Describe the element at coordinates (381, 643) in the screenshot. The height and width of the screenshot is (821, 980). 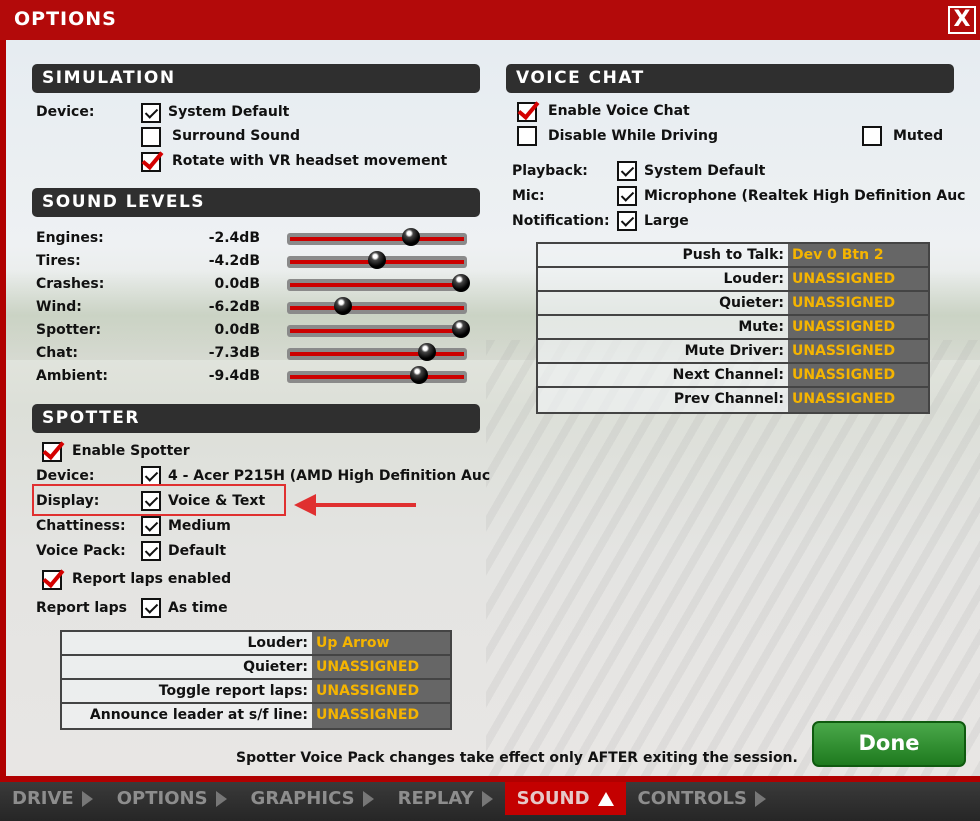
I see `keybind-value: Up Arrow` at that location.